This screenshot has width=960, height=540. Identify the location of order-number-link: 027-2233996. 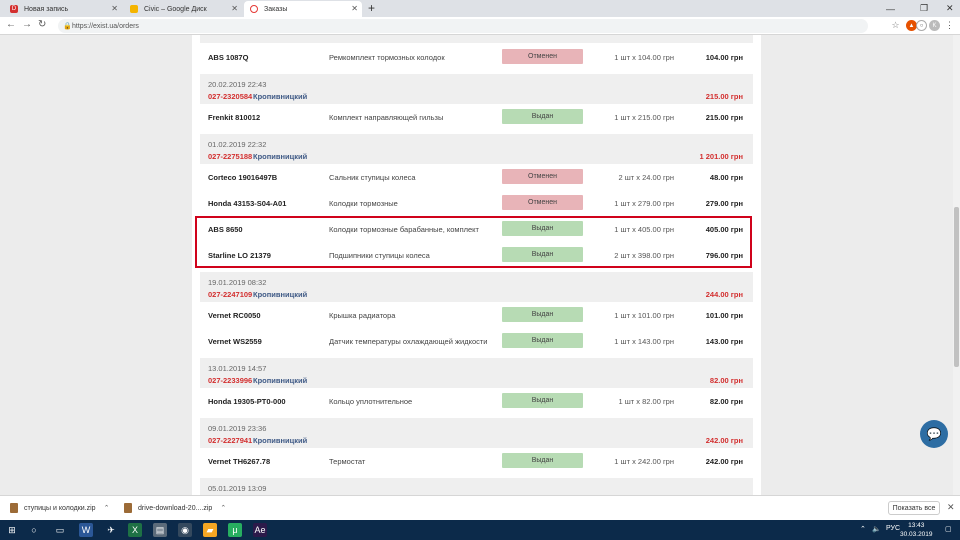
(230, 380).